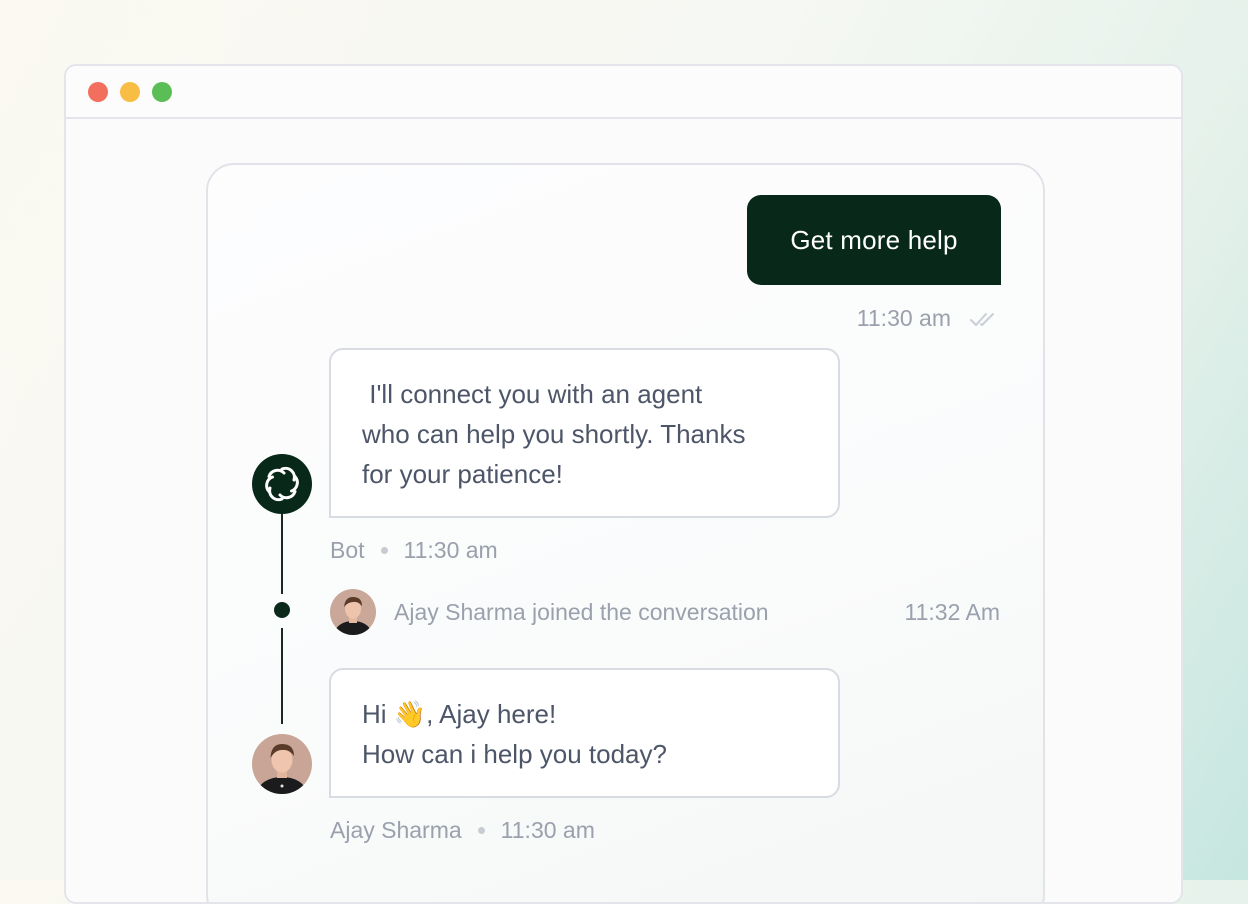 The image size is (1248, 904). Describe the element at coordinates (282, 610) in the screenshot. I see `timeline-dot` at that location.